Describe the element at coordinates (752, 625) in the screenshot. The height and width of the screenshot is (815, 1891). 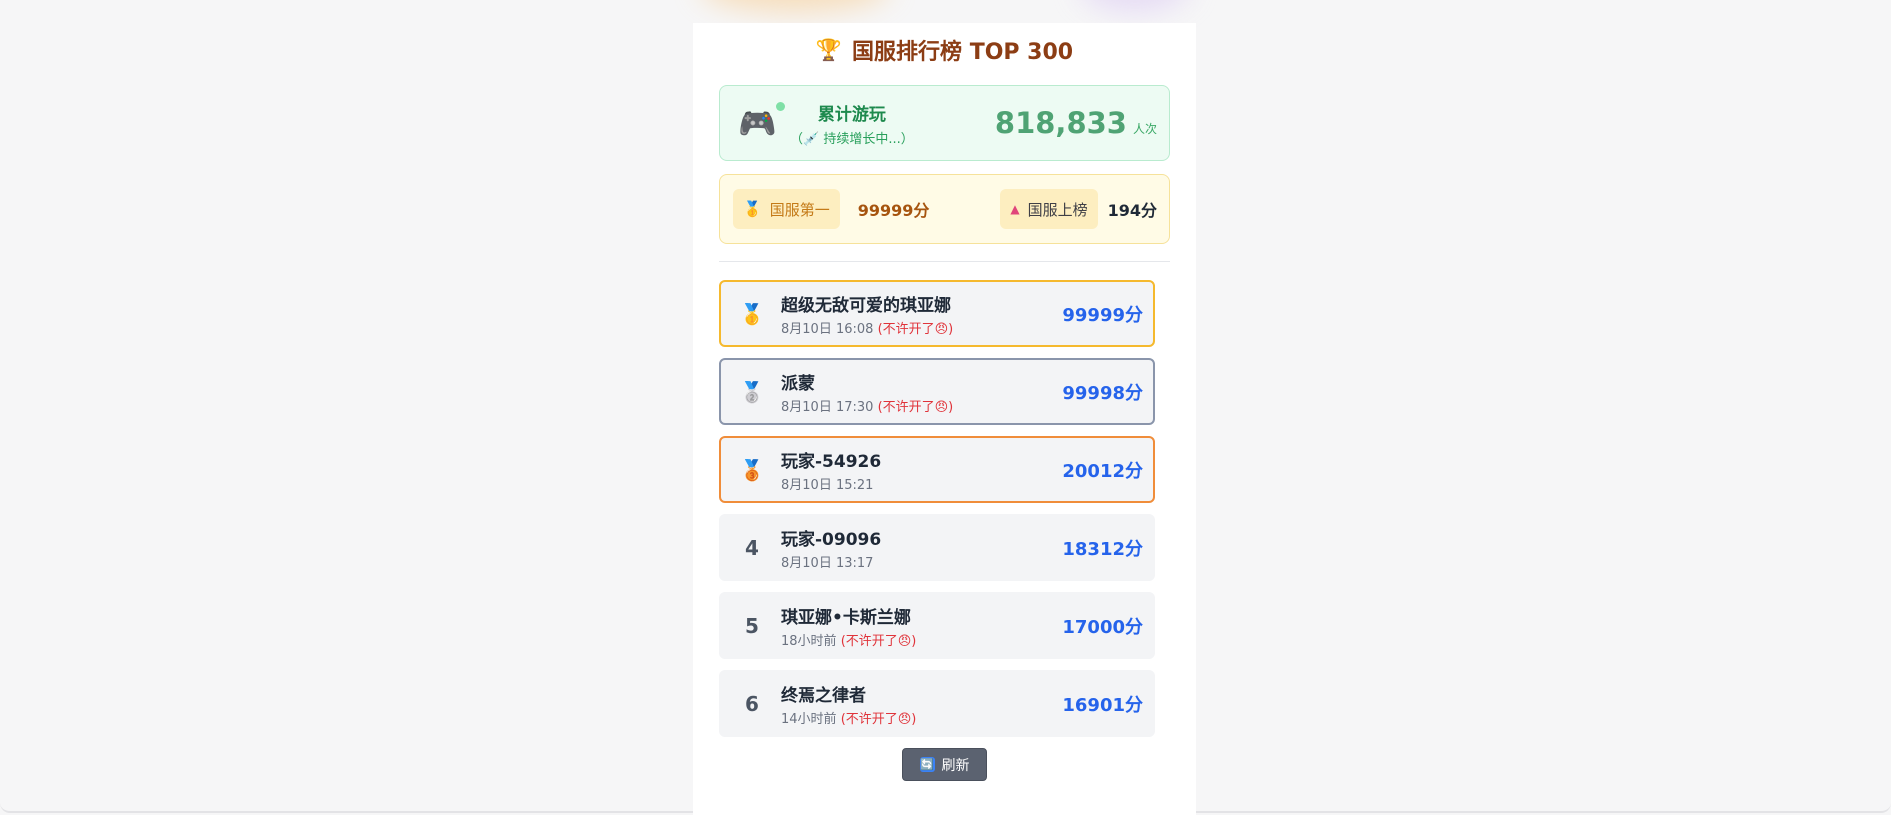
I see `rank-number: 5` at that location.